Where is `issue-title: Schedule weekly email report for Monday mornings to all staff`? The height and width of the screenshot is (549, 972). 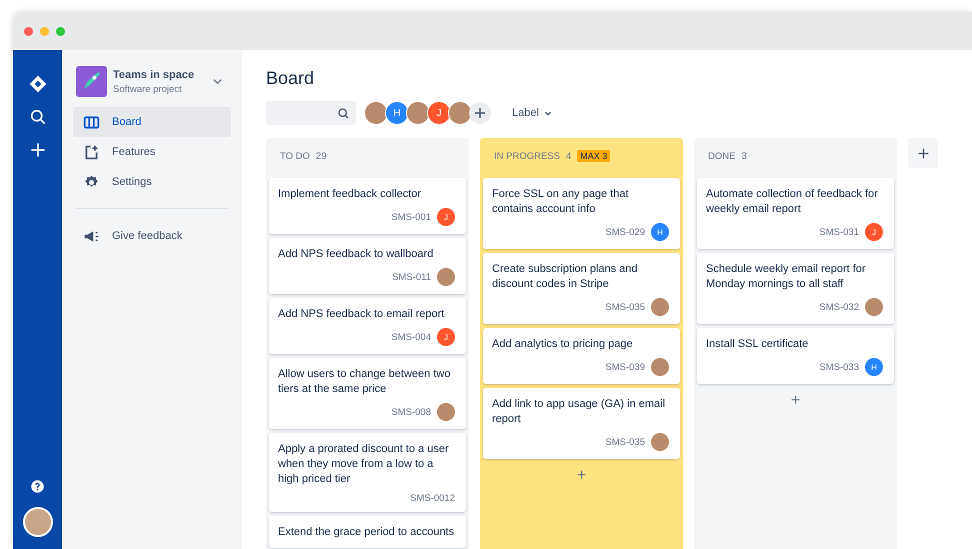 issue-title: Schedule weekly email report for Monday mornings to all staff is located at coordinates (786, 277).